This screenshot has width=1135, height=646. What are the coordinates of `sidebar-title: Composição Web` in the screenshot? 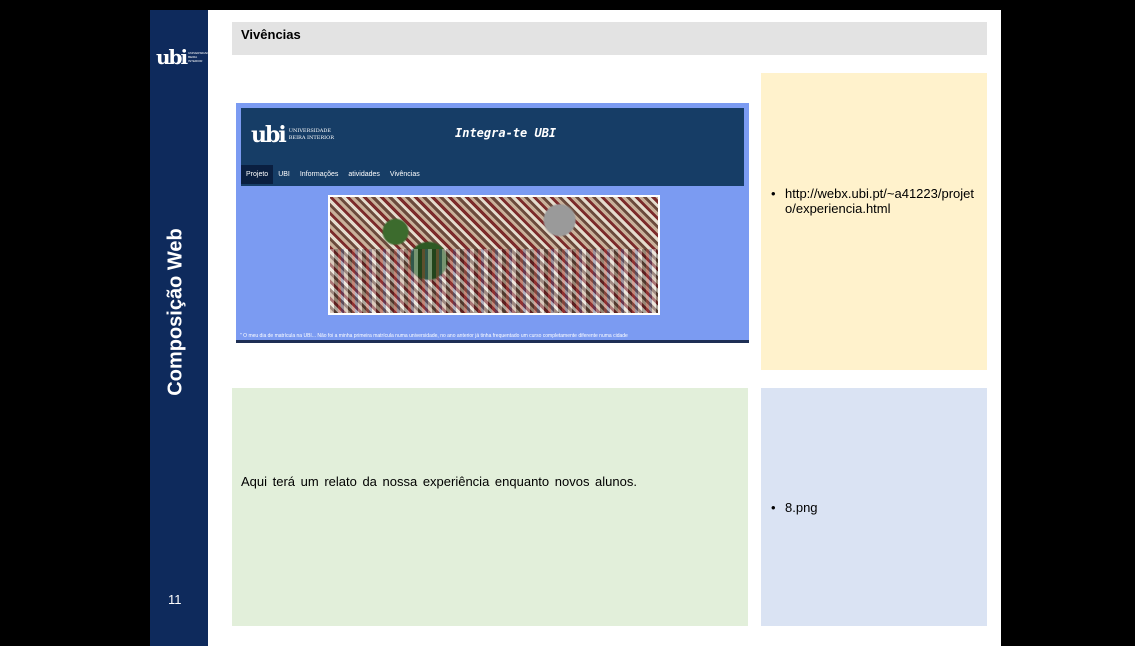 It's located at (175, 312).